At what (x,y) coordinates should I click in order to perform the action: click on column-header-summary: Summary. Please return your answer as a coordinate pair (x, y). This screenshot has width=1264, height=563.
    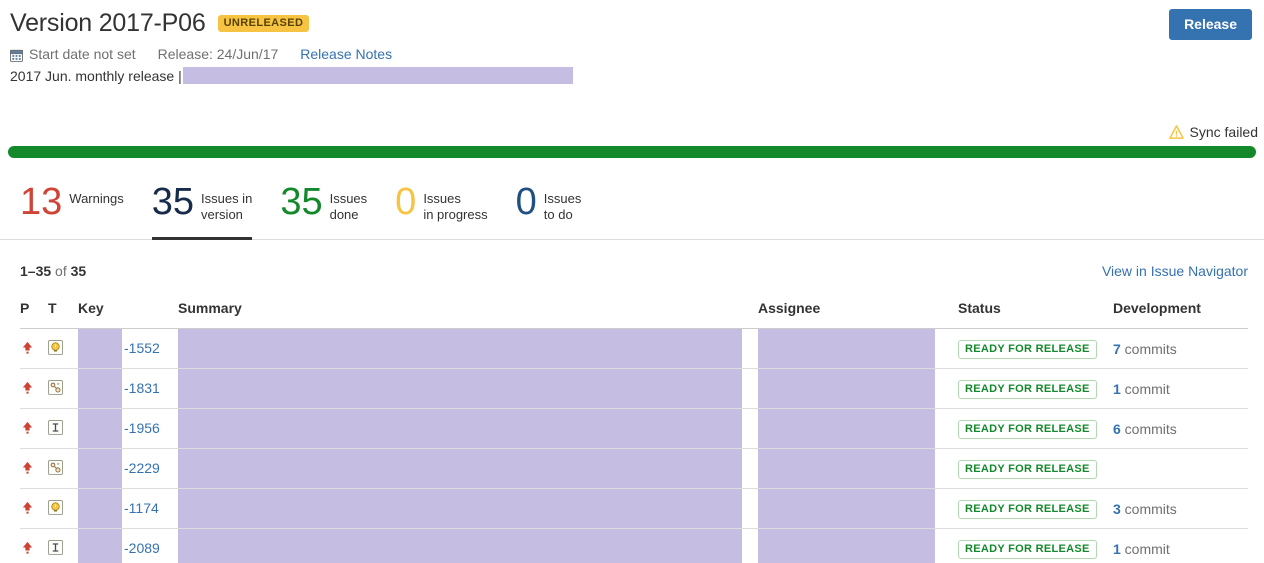
    Looking at the image, I should click on (468, 314).